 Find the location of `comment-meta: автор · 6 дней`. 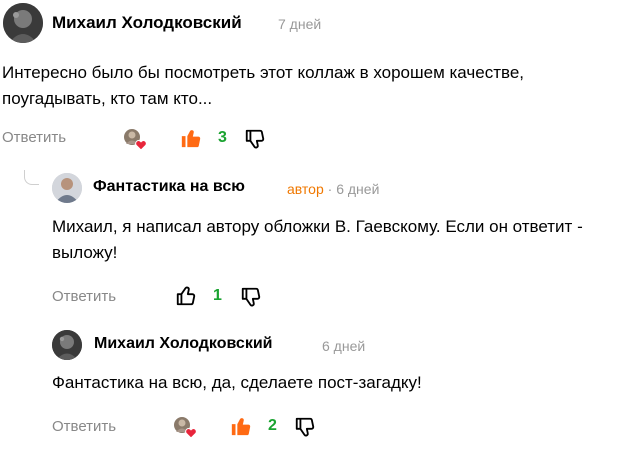

comment-meta: автор · 6 дней is located at coordinates (333, 189).